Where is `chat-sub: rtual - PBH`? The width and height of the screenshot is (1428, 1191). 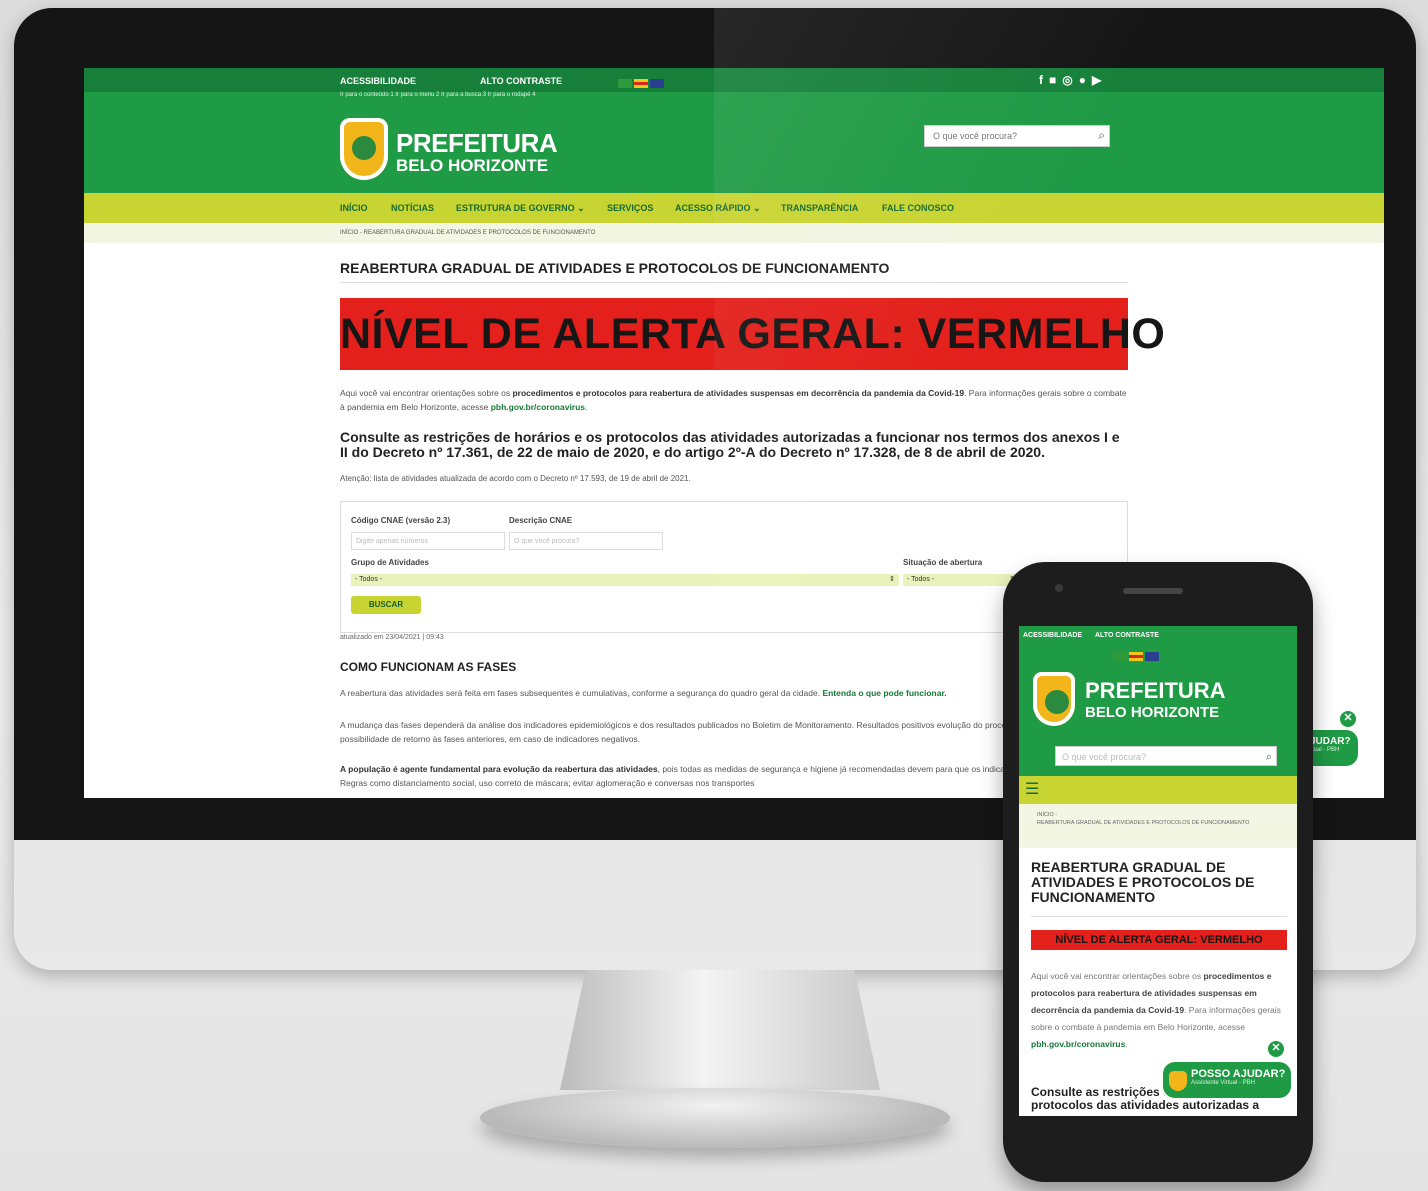 chat-sub: rtual - PBH is located at coordinates (1325, 750).